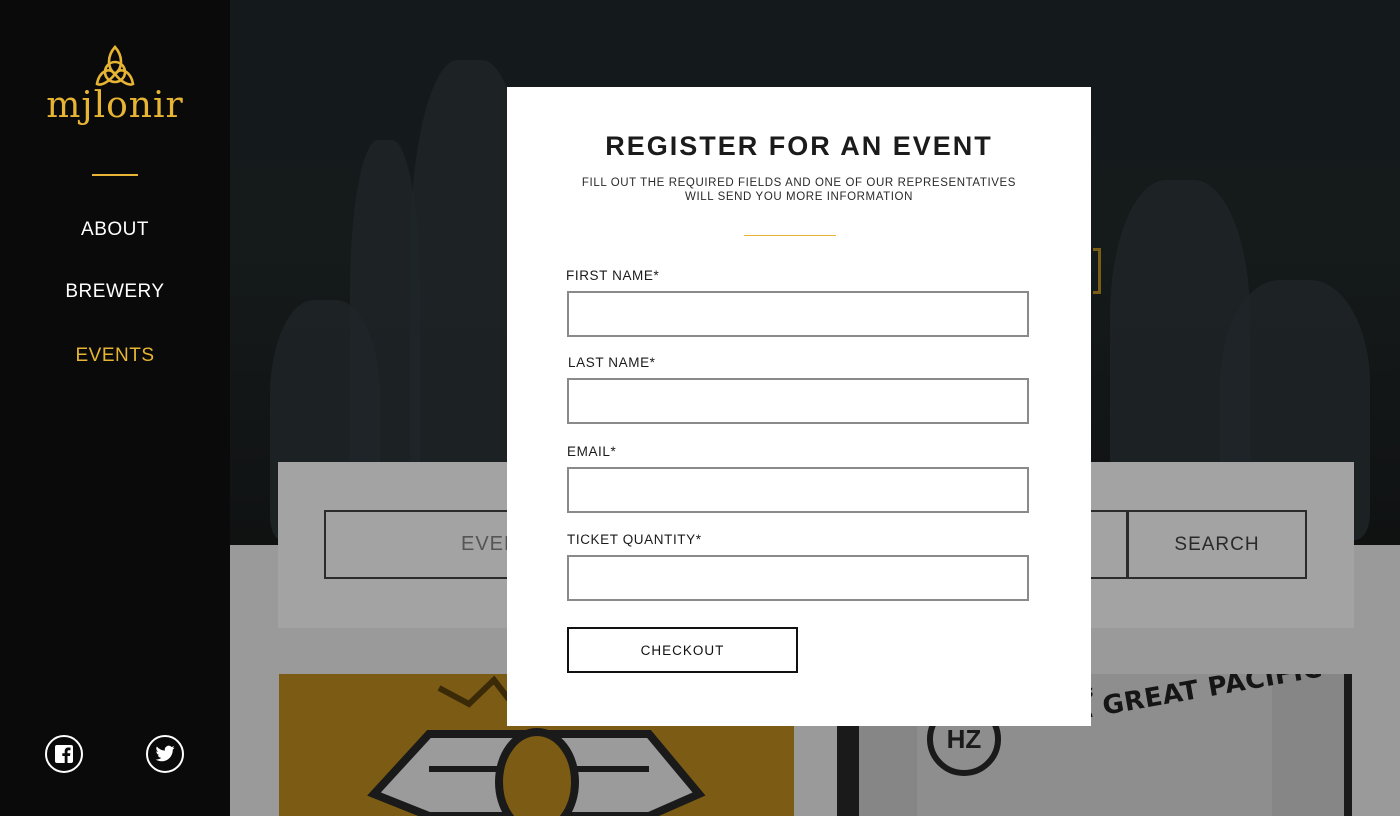 The height and width of the screenshot is (816, 1400). Describe the element at coordinates (1097, 271) in the screenshot. I see `hero-accent-bracket` at that location.